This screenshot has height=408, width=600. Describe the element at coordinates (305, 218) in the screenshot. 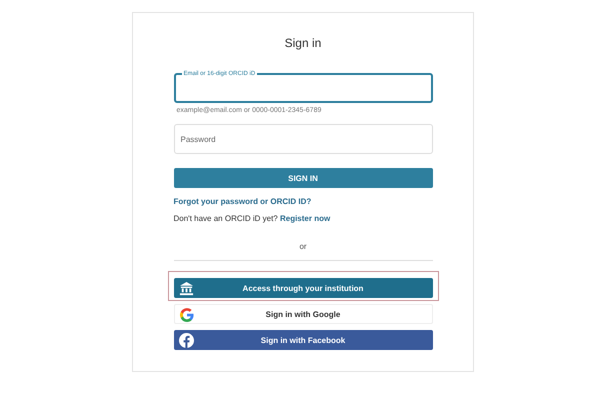

I see `register-link: Register now` at that location.